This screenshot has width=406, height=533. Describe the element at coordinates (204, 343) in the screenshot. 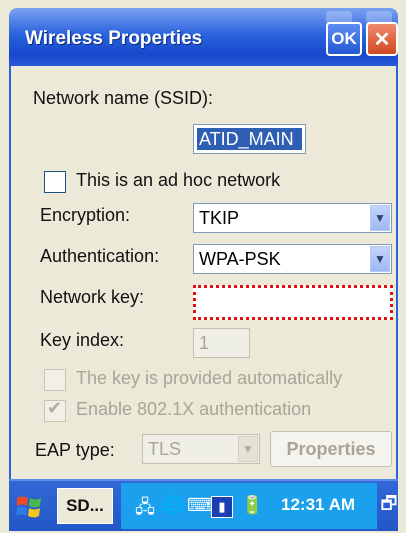

I see `key-index-value: 1` at that location.